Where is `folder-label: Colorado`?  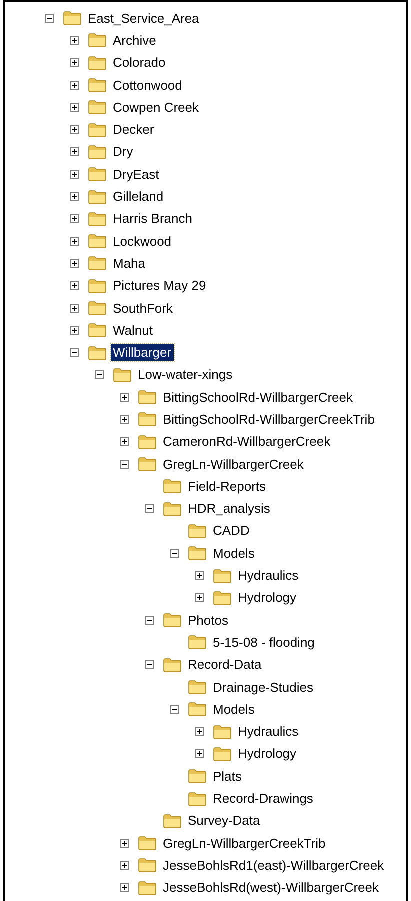 folder-label: Colorado is located at coordinates (139, 63).